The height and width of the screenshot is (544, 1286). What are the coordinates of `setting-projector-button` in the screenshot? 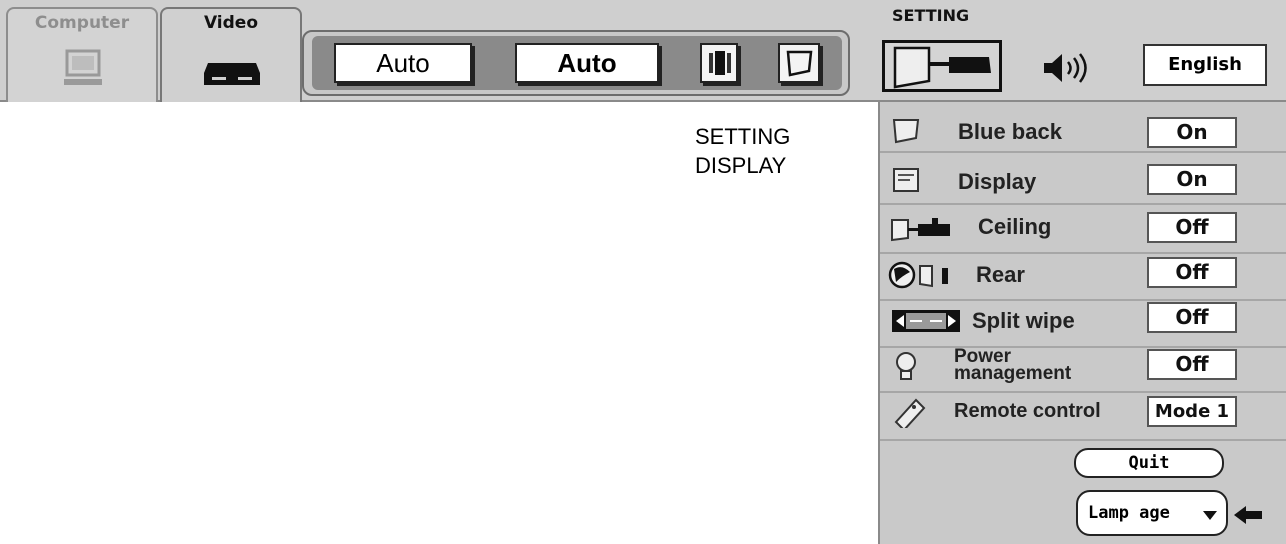 It's located at (942, 66).